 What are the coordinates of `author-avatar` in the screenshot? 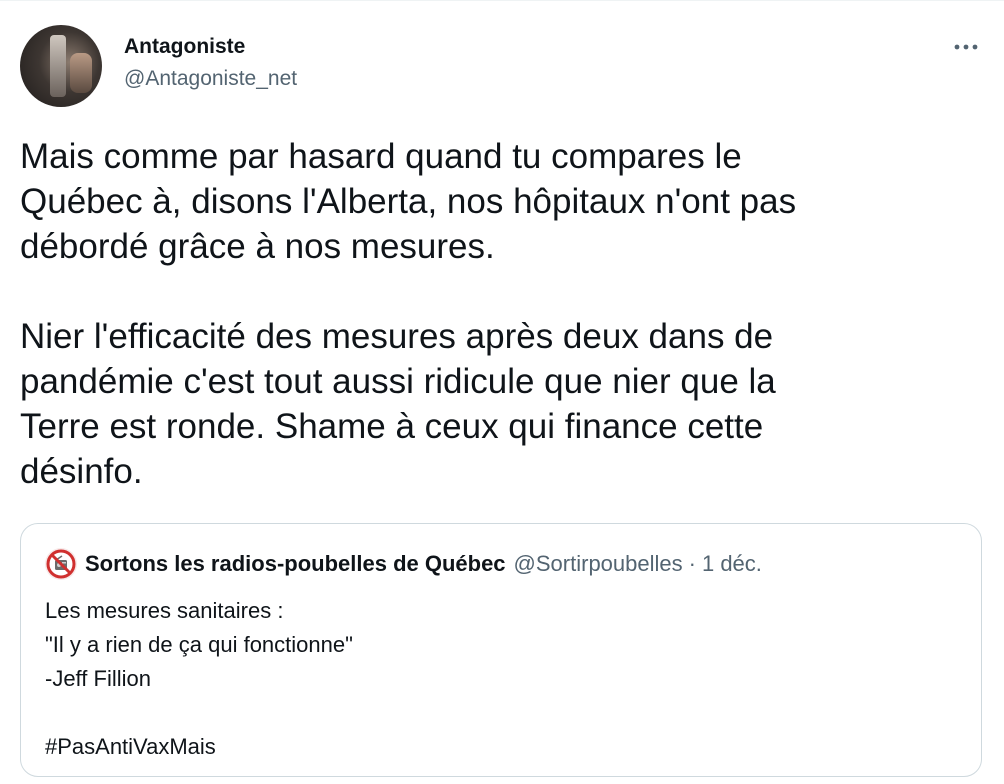 It's located at (61, 66).